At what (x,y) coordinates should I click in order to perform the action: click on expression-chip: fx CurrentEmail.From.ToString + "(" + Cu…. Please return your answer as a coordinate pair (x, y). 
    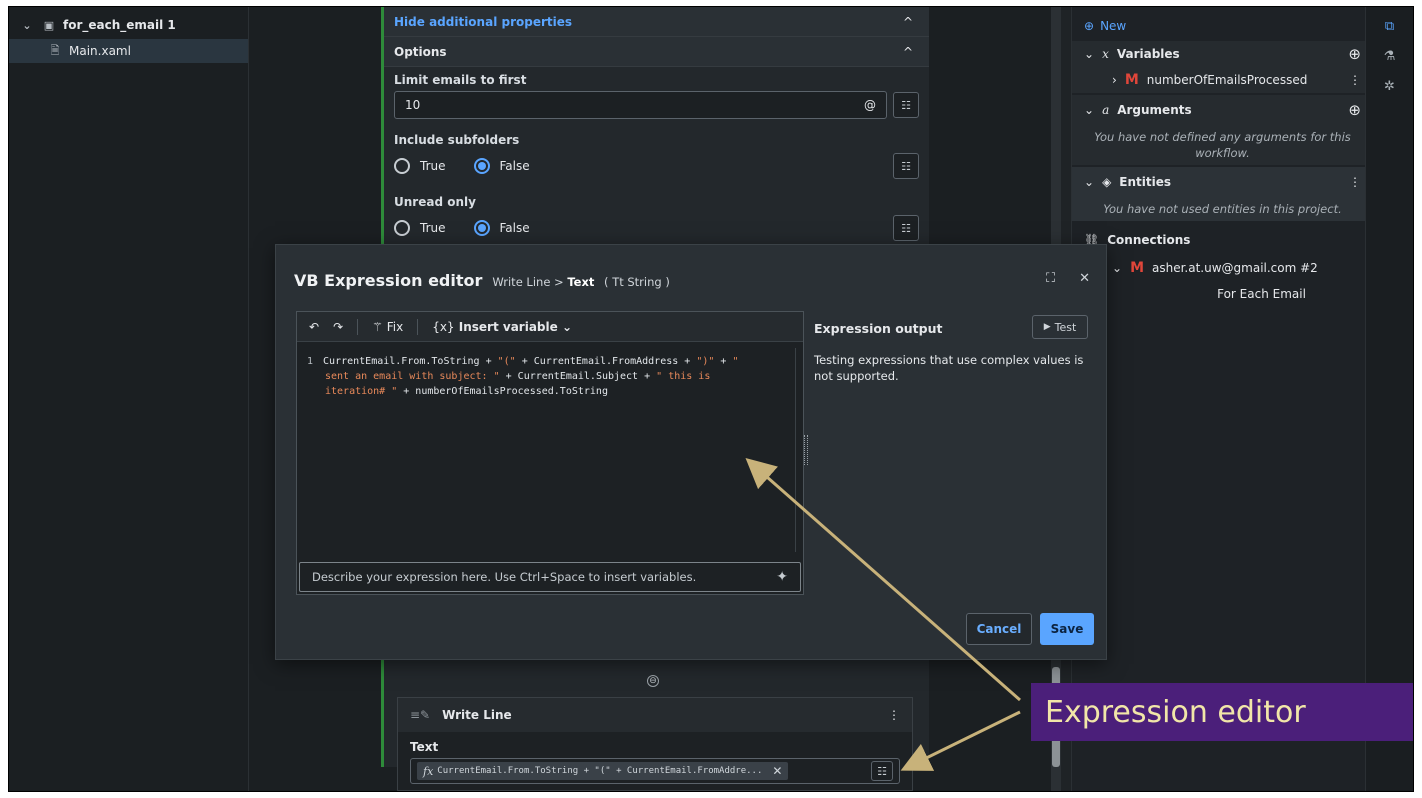
    Looking at the image, I should click on (603, 771).